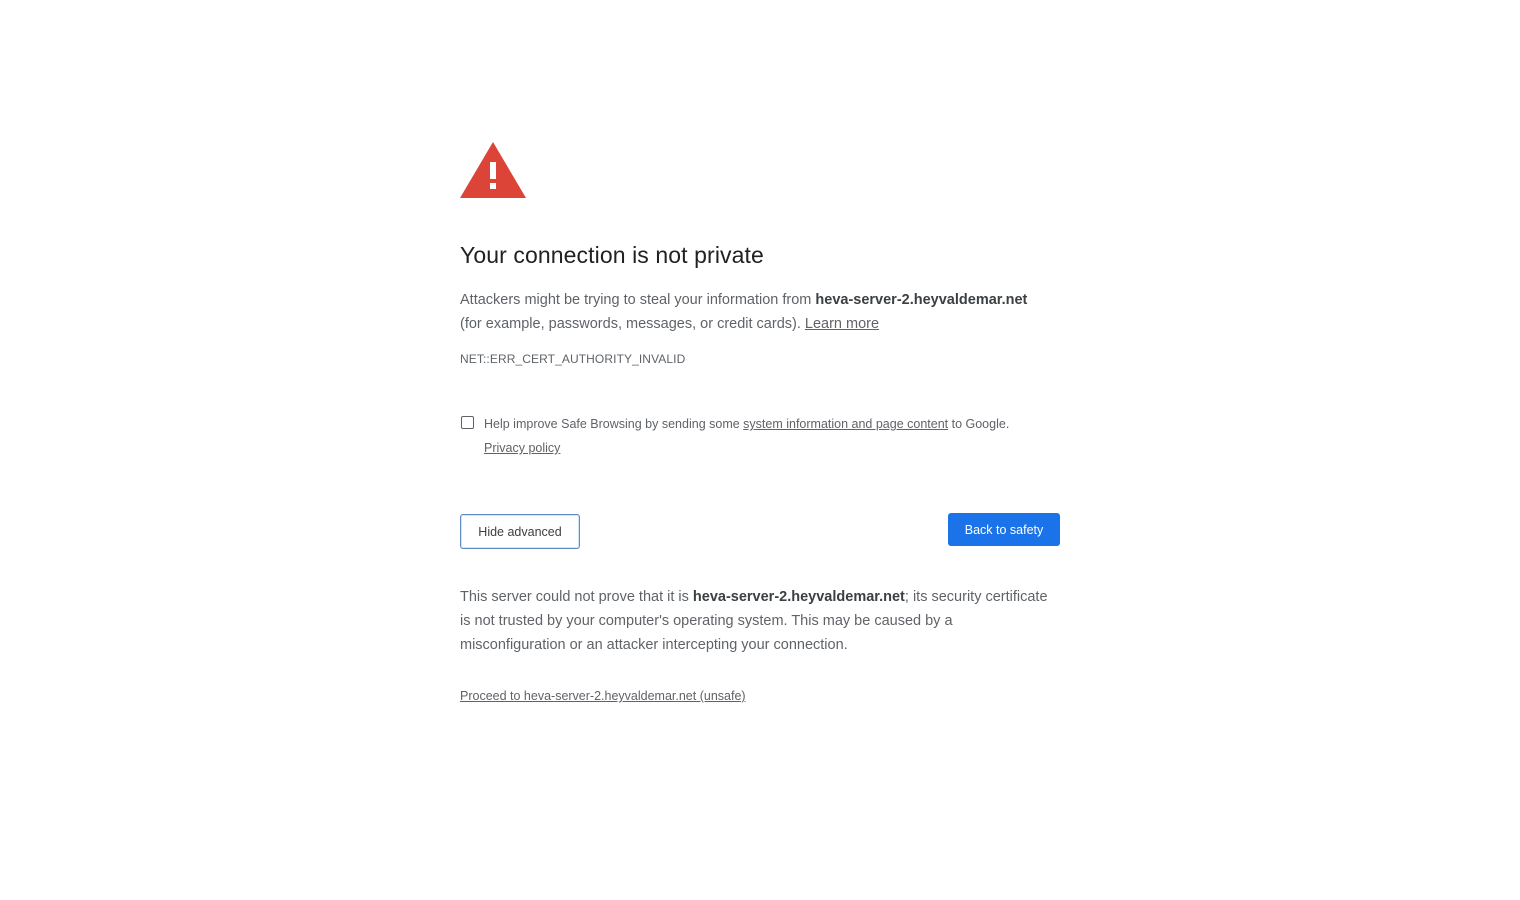 Image resolution: width=1520 pixels, height=900 pixels. Describe the element at coordinates (921, 300) in the screenshot. I see `main-message-host: heva-server-2.heyvaldemar.net` at that location.